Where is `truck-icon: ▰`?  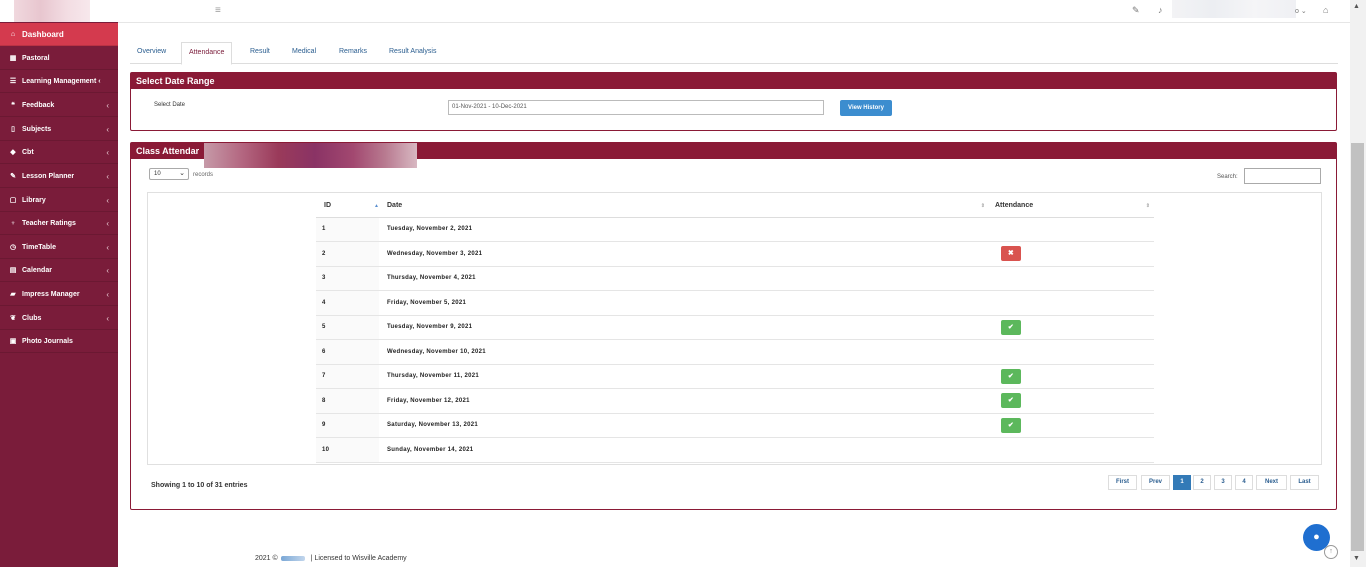
truck-icon: ▰ is located at coordinates (13, 294).